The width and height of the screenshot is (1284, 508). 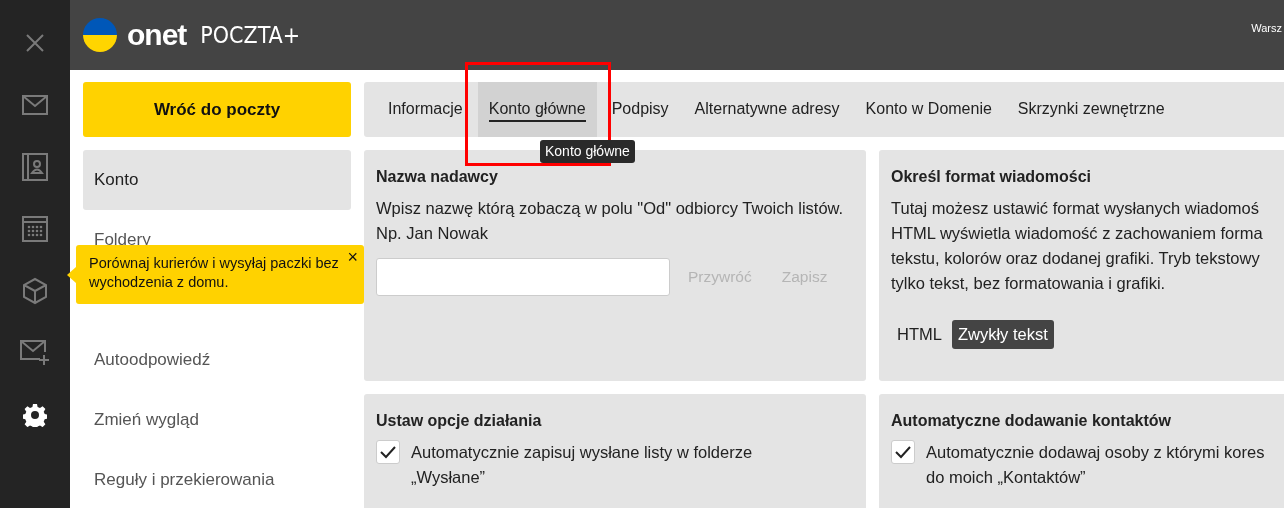 I want to click on card-title: Ustaw opcje działania, so click(x=459, y=421).